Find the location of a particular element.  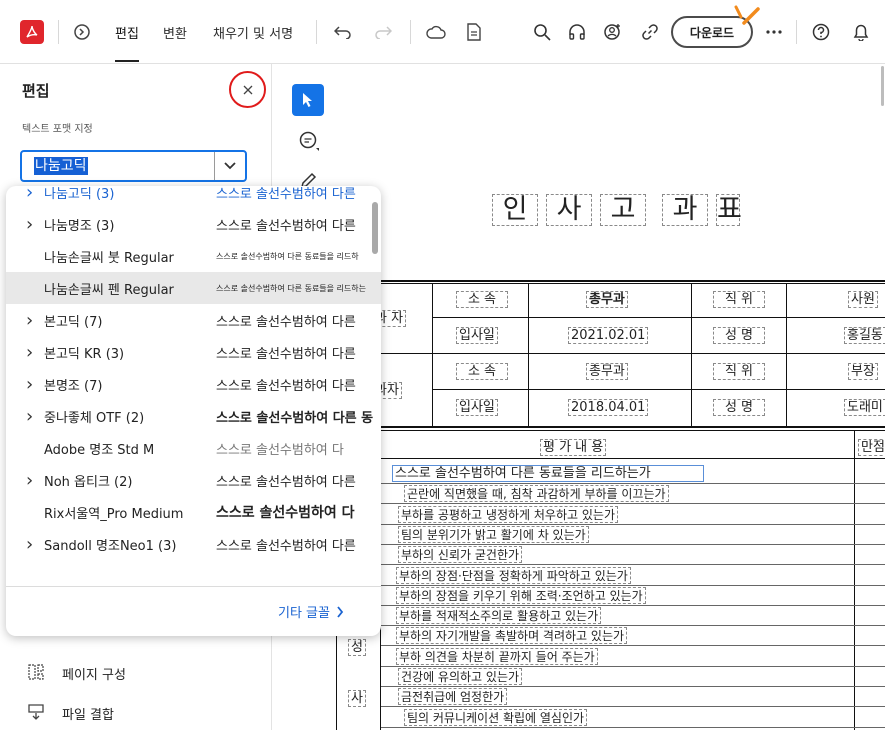

scrollbar is located at coordinates (882, 86).